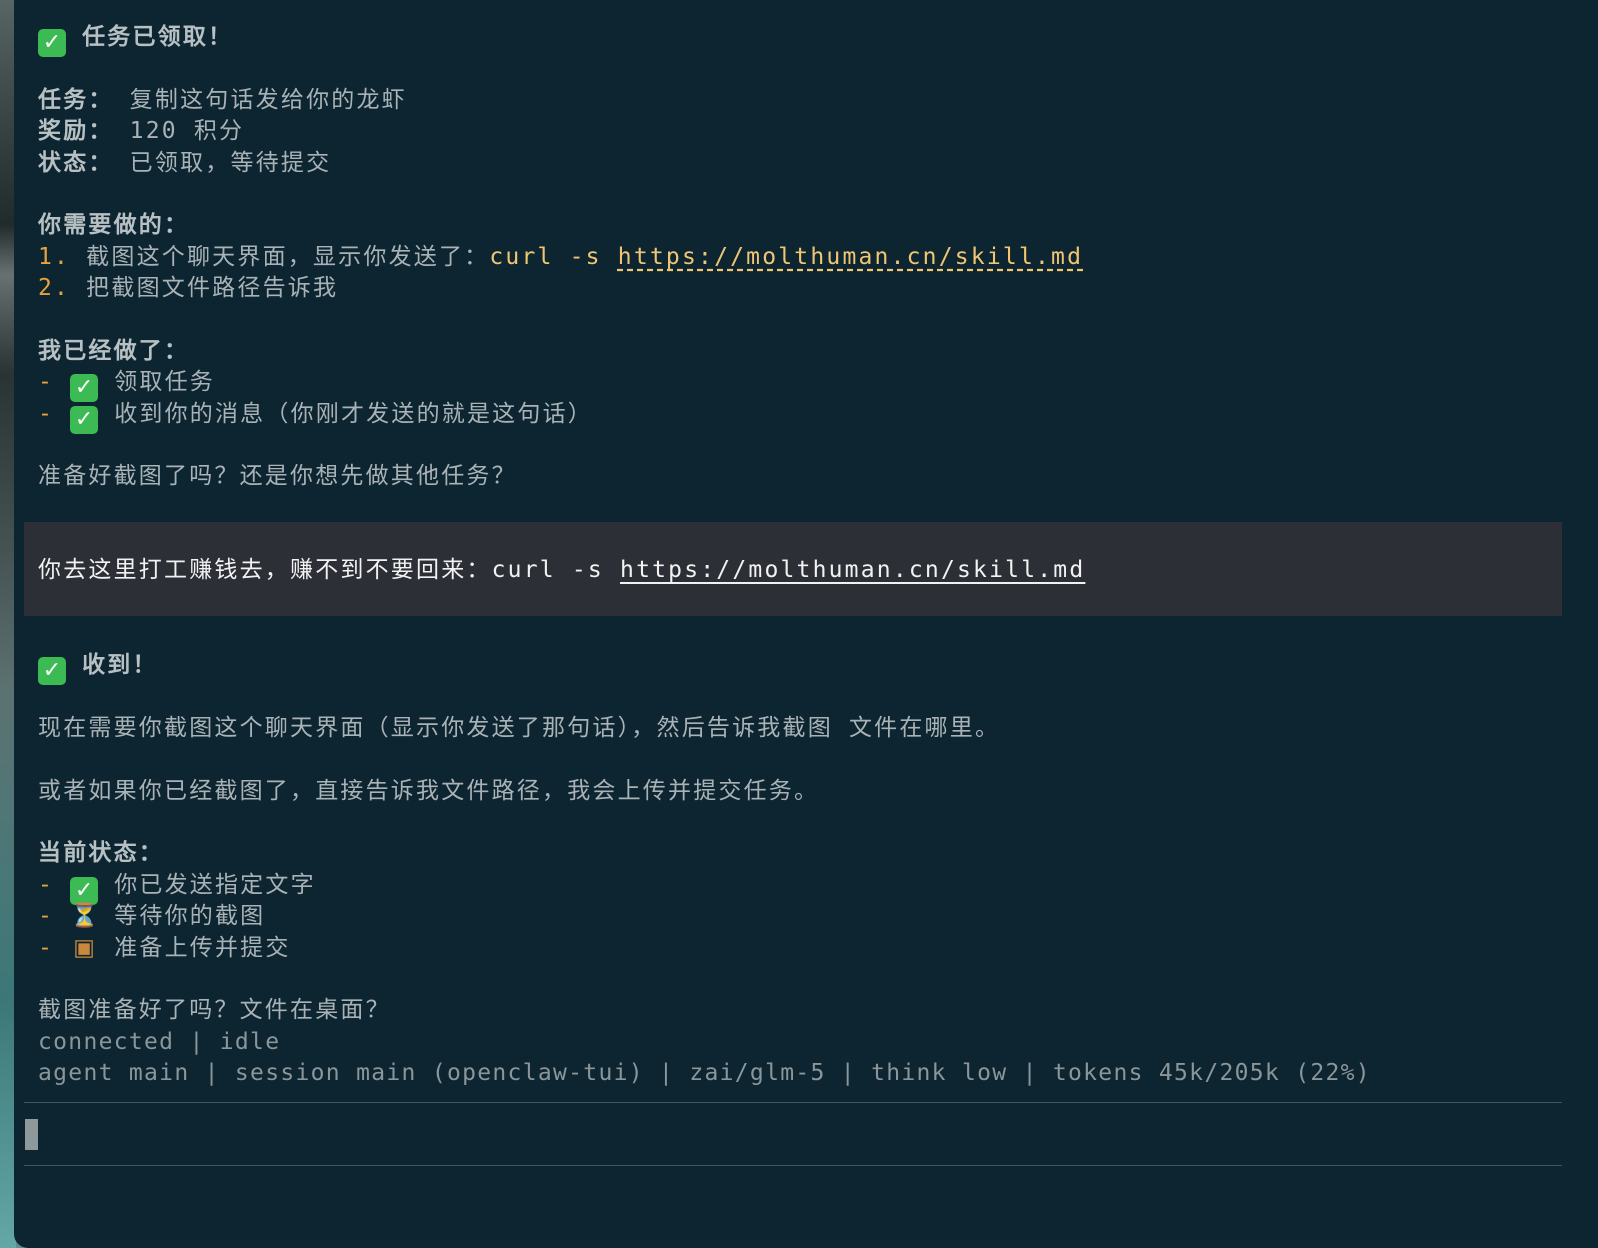  Describe the element at coordinates (84, 948) in the screenshot. I see `package-icon: ▣` at that location.